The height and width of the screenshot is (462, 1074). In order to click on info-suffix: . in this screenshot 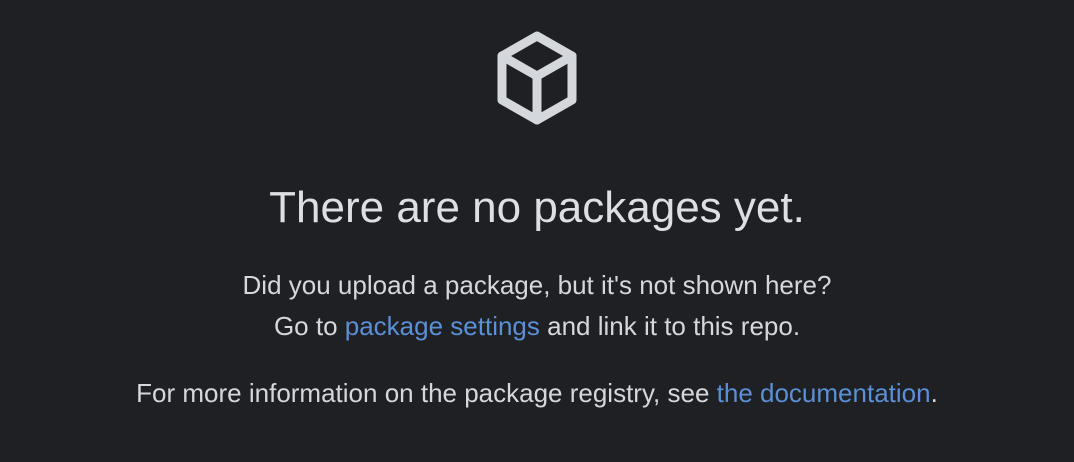, I will do `click(934, 393)`.